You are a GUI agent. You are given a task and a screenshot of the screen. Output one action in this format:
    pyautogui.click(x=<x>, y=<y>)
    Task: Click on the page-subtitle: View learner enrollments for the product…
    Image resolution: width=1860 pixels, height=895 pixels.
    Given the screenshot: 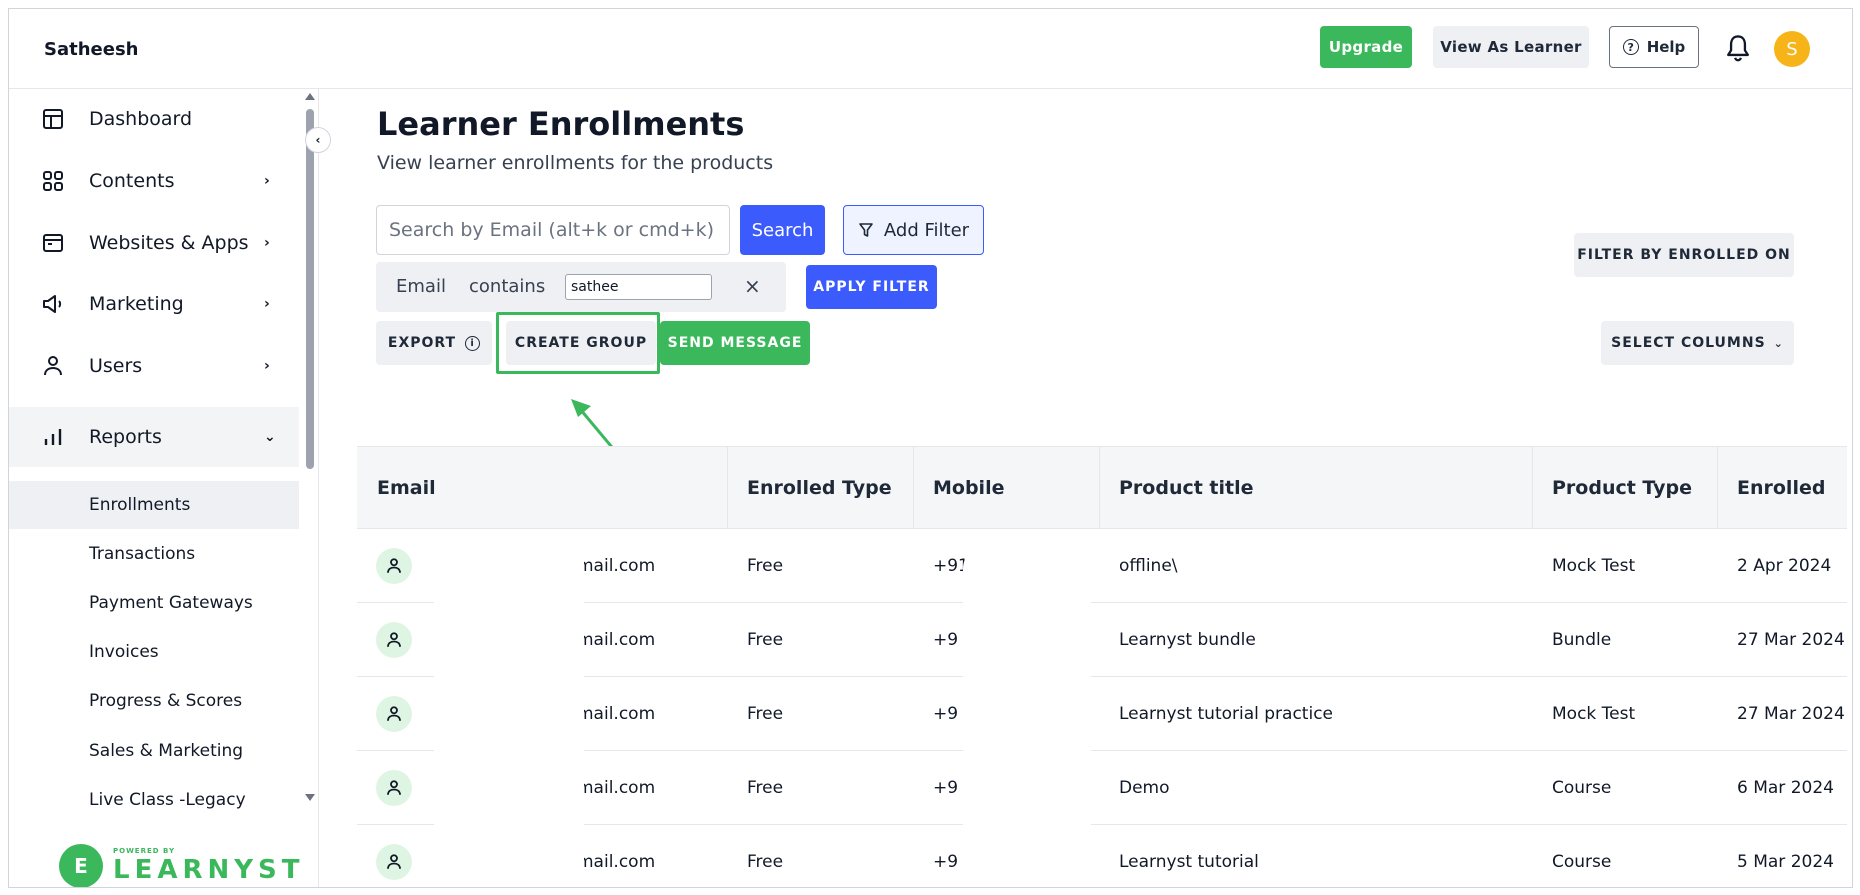 What is the action you would take?
    pyautogui.click(x=575, y=163)
    